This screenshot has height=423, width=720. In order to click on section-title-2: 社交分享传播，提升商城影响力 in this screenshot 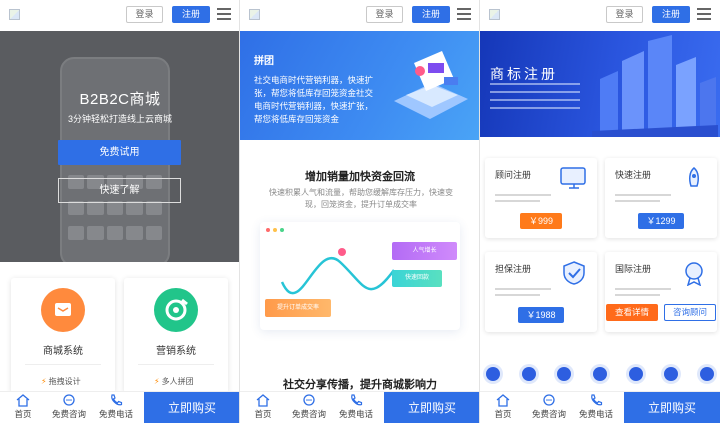, I will do `click(360, 385)`.